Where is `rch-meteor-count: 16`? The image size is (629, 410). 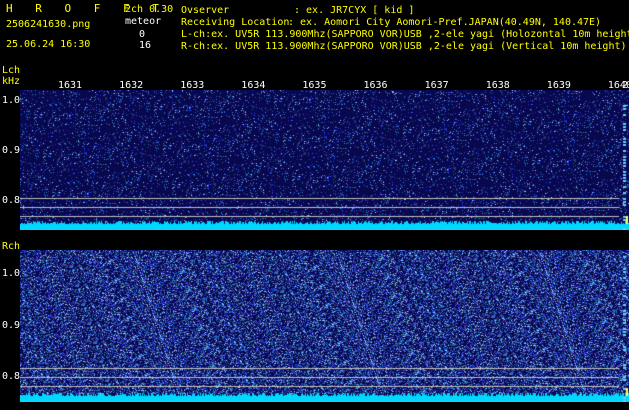
rch-meteor-count: 16 is located at coordinates (145, 45).